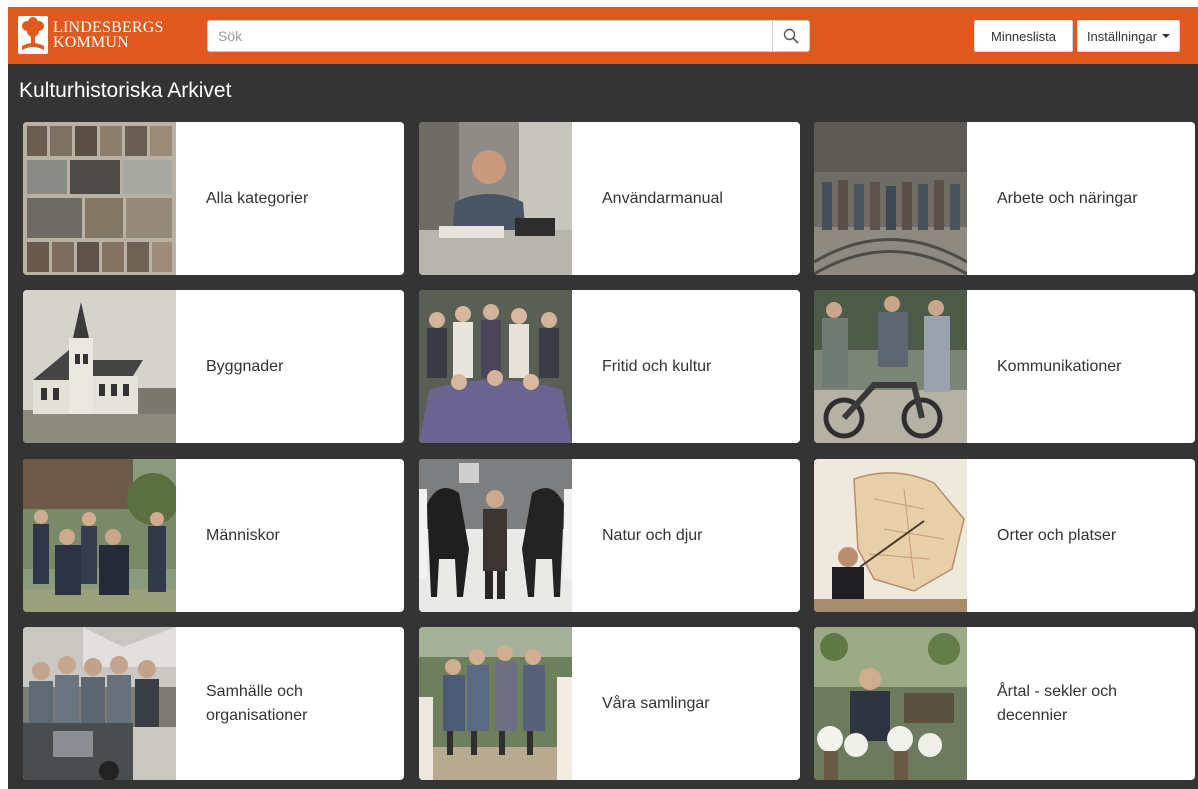  I want to click on memory-list-label: Minneslista, so click(1023, 36).